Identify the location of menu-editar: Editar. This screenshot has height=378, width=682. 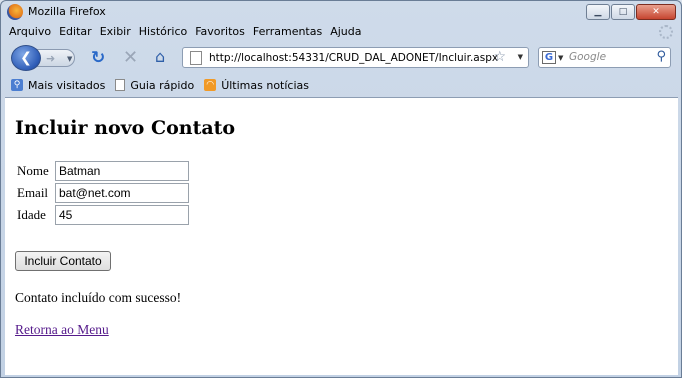
(75, 33).